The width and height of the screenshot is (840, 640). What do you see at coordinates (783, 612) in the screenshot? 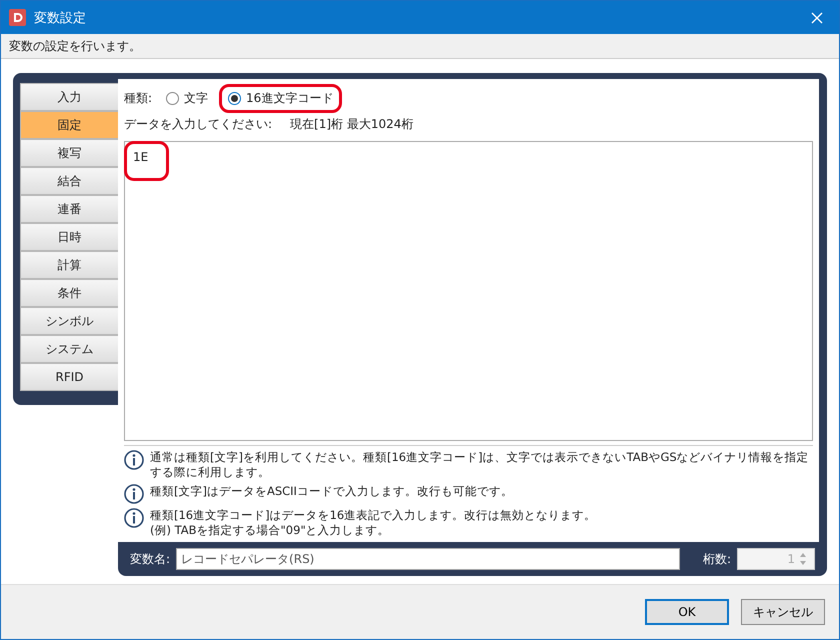
I see `cancel-button: キャンセル` at bounding box center [783, 612].